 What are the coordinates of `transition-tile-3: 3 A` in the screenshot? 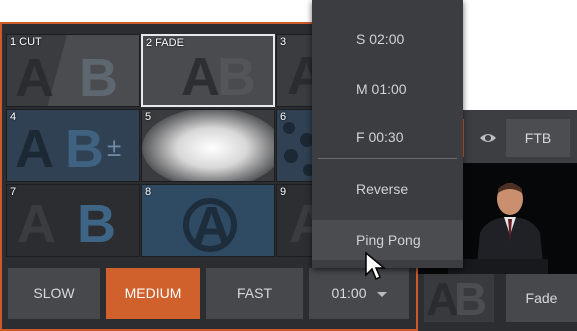 It's located at (296, 70).